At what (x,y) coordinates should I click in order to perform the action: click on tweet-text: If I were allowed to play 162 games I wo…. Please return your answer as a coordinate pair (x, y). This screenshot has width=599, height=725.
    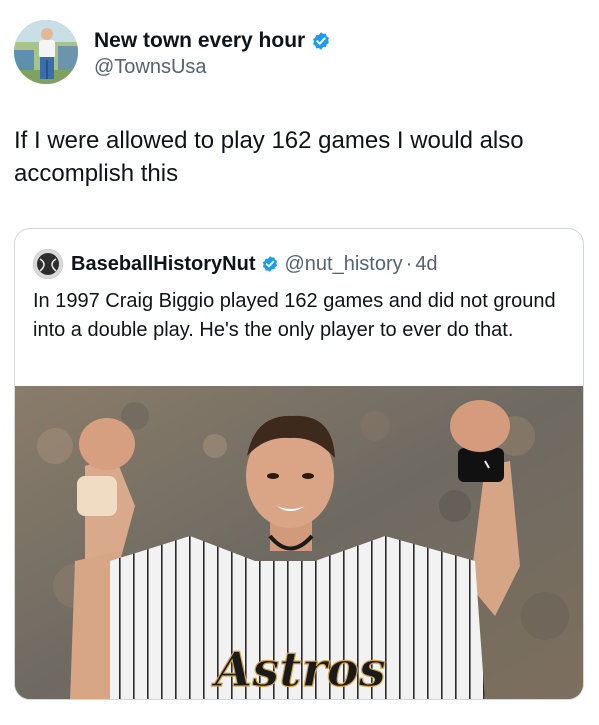
    Looking at the image, I should click on (269, 157).